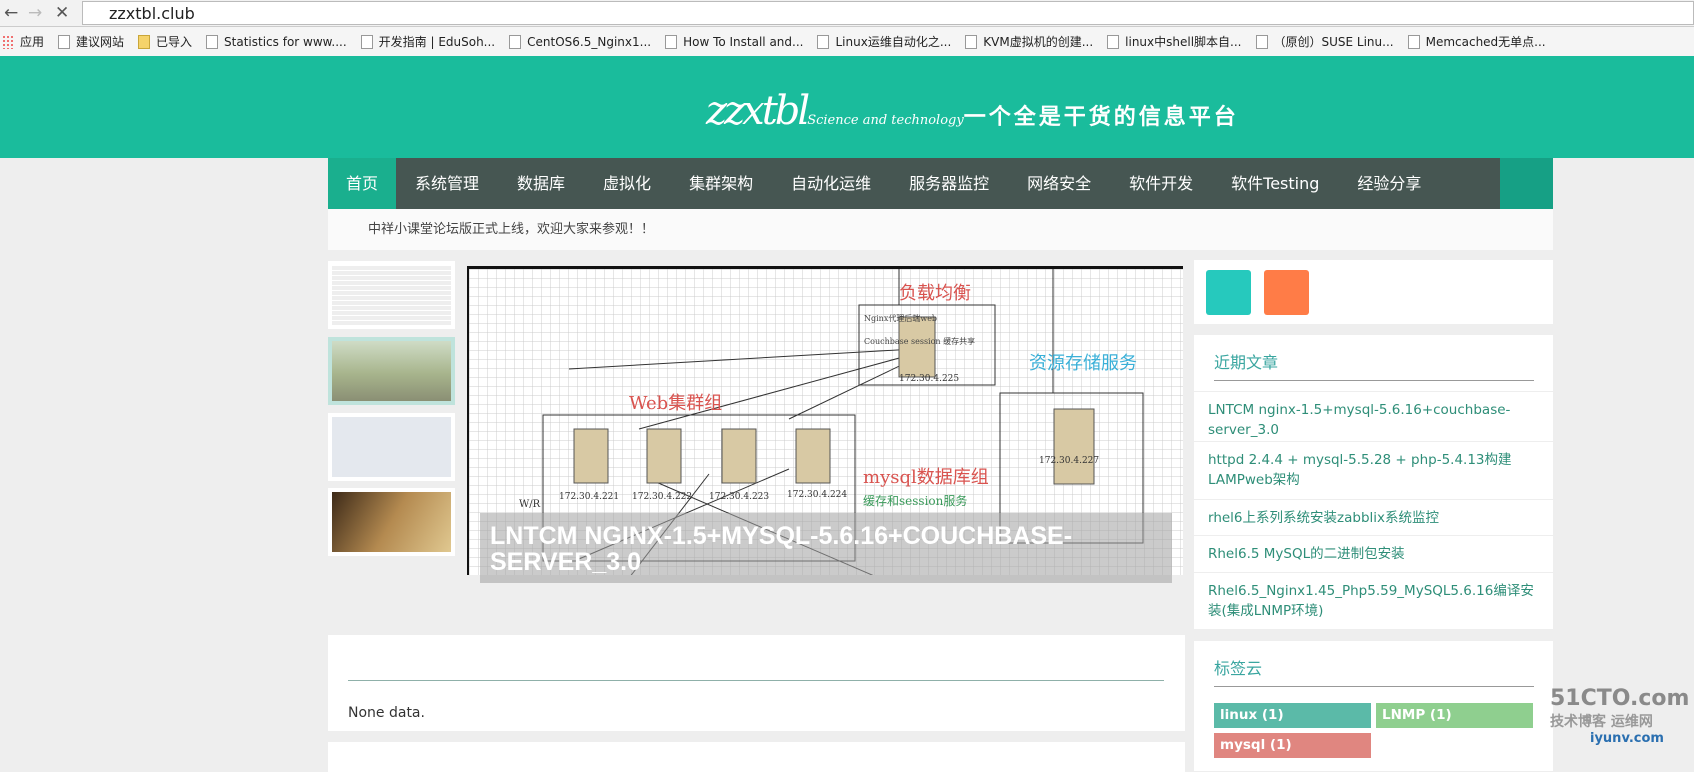 The width and height of the screenshot is (1694, 772). Describe the element at coordinates (174, 42) in the screenshot. I see `bookmark-label: 已导入` at that location.